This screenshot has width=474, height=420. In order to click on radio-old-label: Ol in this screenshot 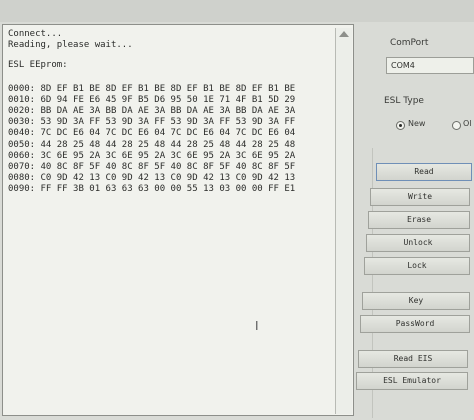, I will do `click(467, 123)`.